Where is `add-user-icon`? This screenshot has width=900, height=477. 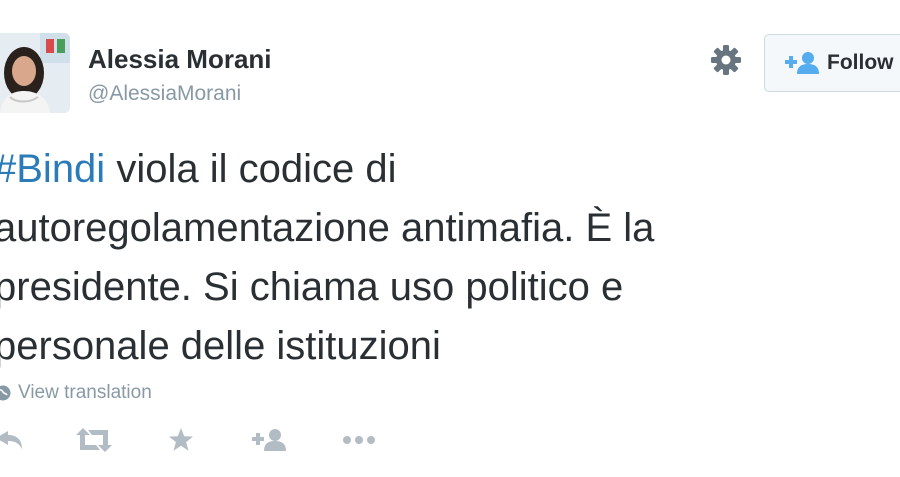
add-user-icon is located at coordinates (802, 63).